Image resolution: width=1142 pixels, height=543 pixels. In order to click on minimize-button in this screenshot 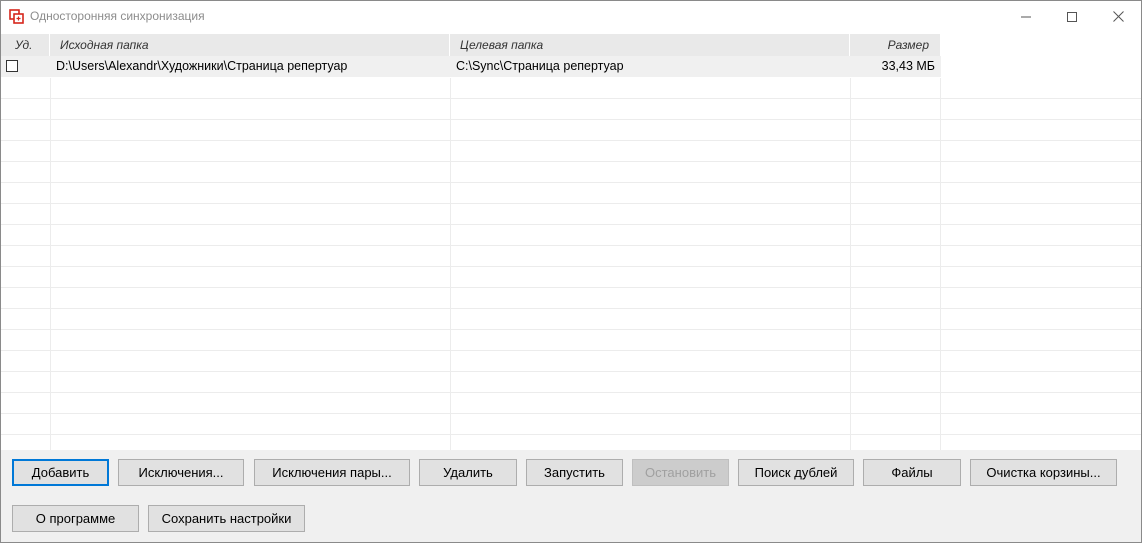, I will do `click(1026, 16)`.